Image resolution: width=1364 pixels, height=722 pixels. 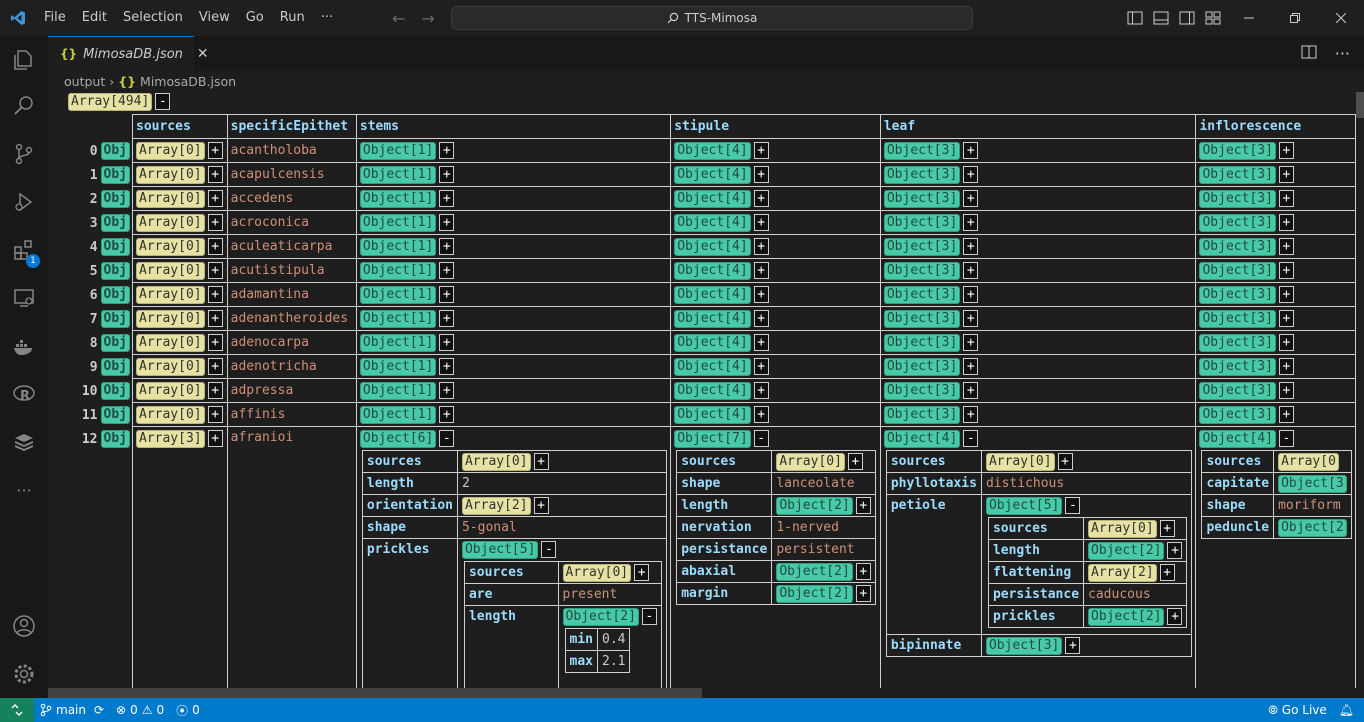 I want to click on run-debug-icon, so click(x=24, y=202).